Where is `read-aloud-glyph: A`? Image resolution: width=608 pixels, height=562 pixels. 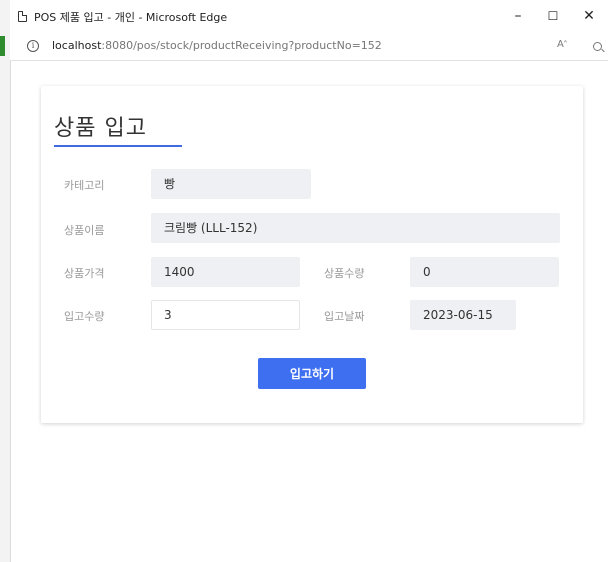 read-aloud-glyph: A is located at coordinates (560, 44).